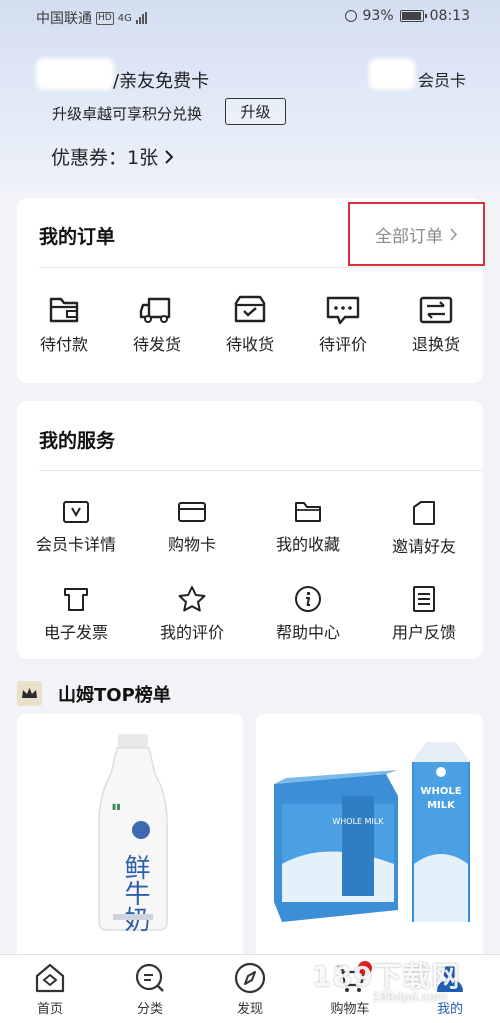  Describe the element at coordinates (441, 805) in the screenshot. I see `svg-text: MILK` at that location.